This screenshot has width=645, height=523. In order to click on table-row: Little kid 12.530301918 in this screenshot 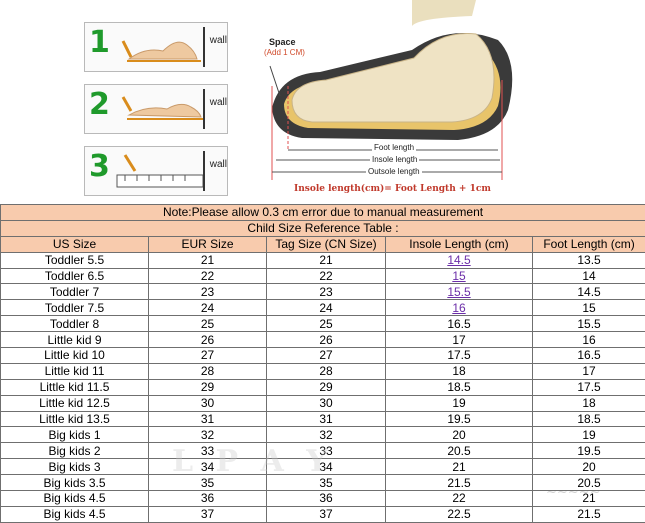, I will do `click(323, 403)`.